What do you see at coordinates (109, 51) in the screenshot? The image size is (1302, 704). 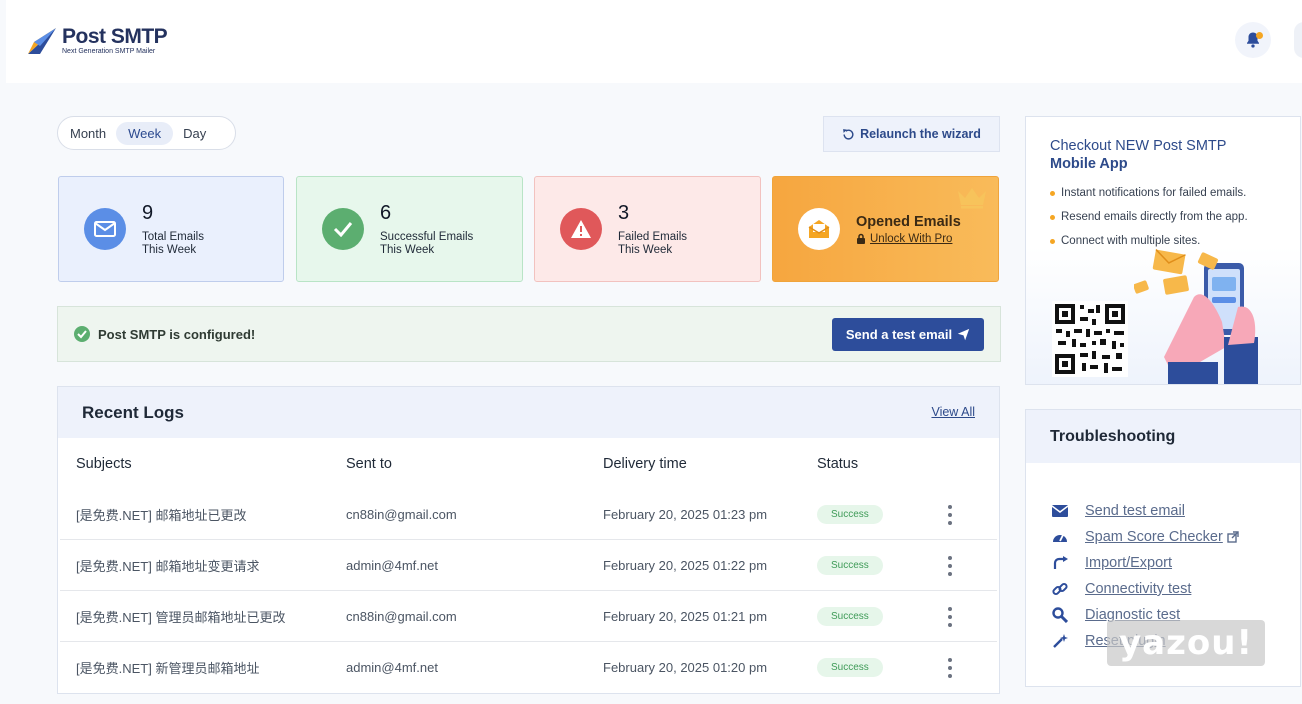 I see `logo-subtitle: Next Generation SMTP Mailer` at bounding box center [109, 51].